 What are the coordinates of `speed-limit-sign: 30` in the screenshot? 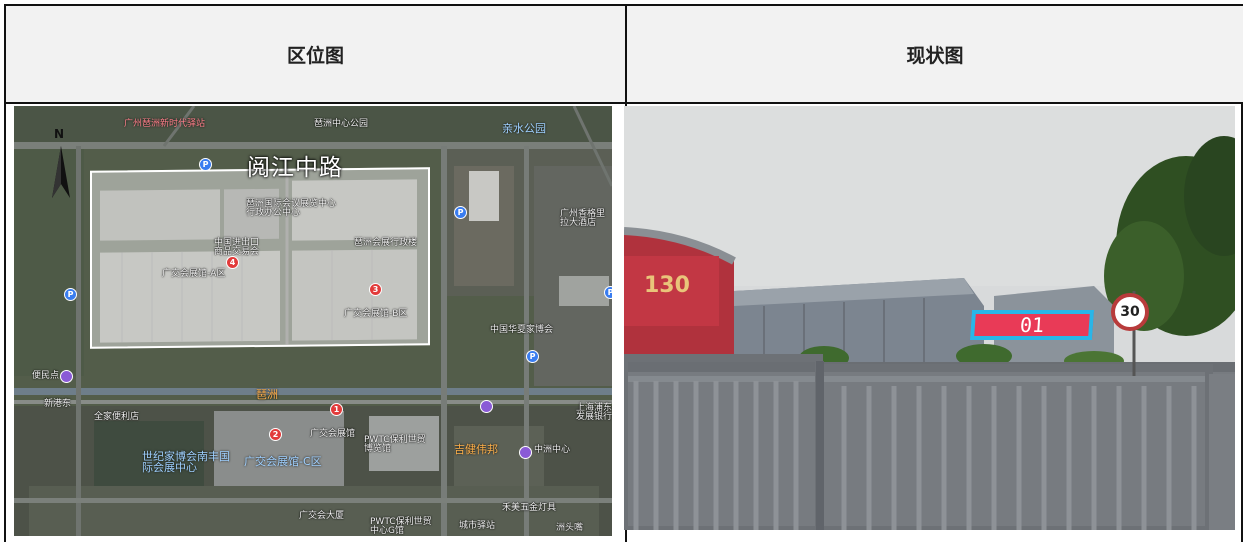 It's located at (1130, 312).